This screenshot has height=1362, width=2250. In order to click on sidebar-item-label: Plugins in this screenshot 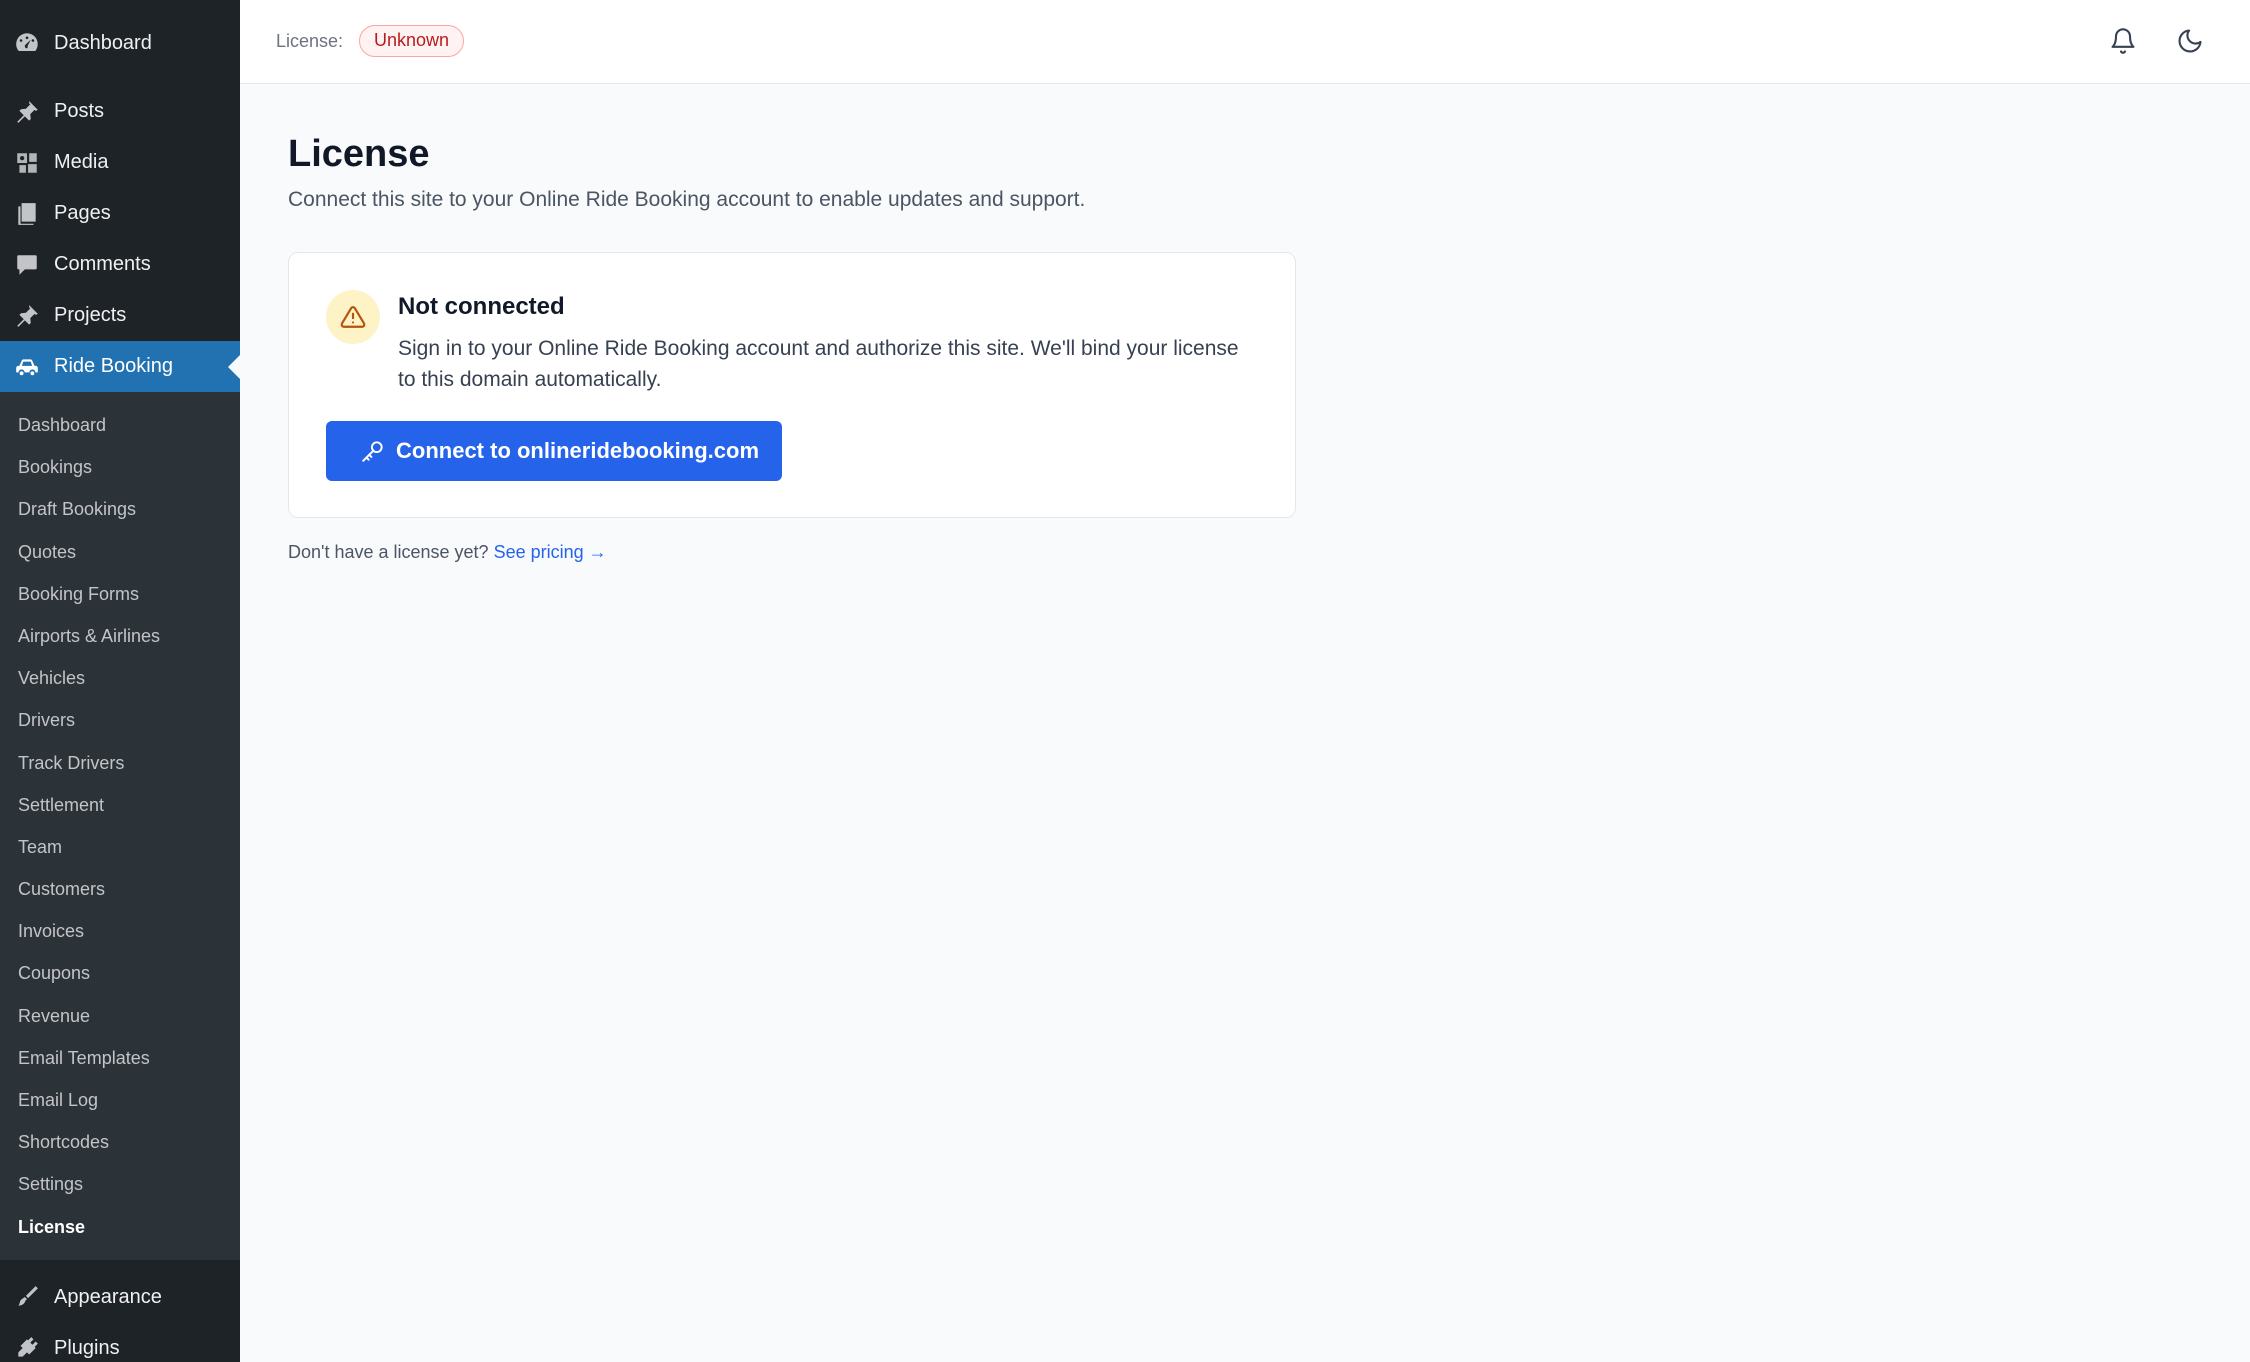, I will do `click(87, 1347)`.